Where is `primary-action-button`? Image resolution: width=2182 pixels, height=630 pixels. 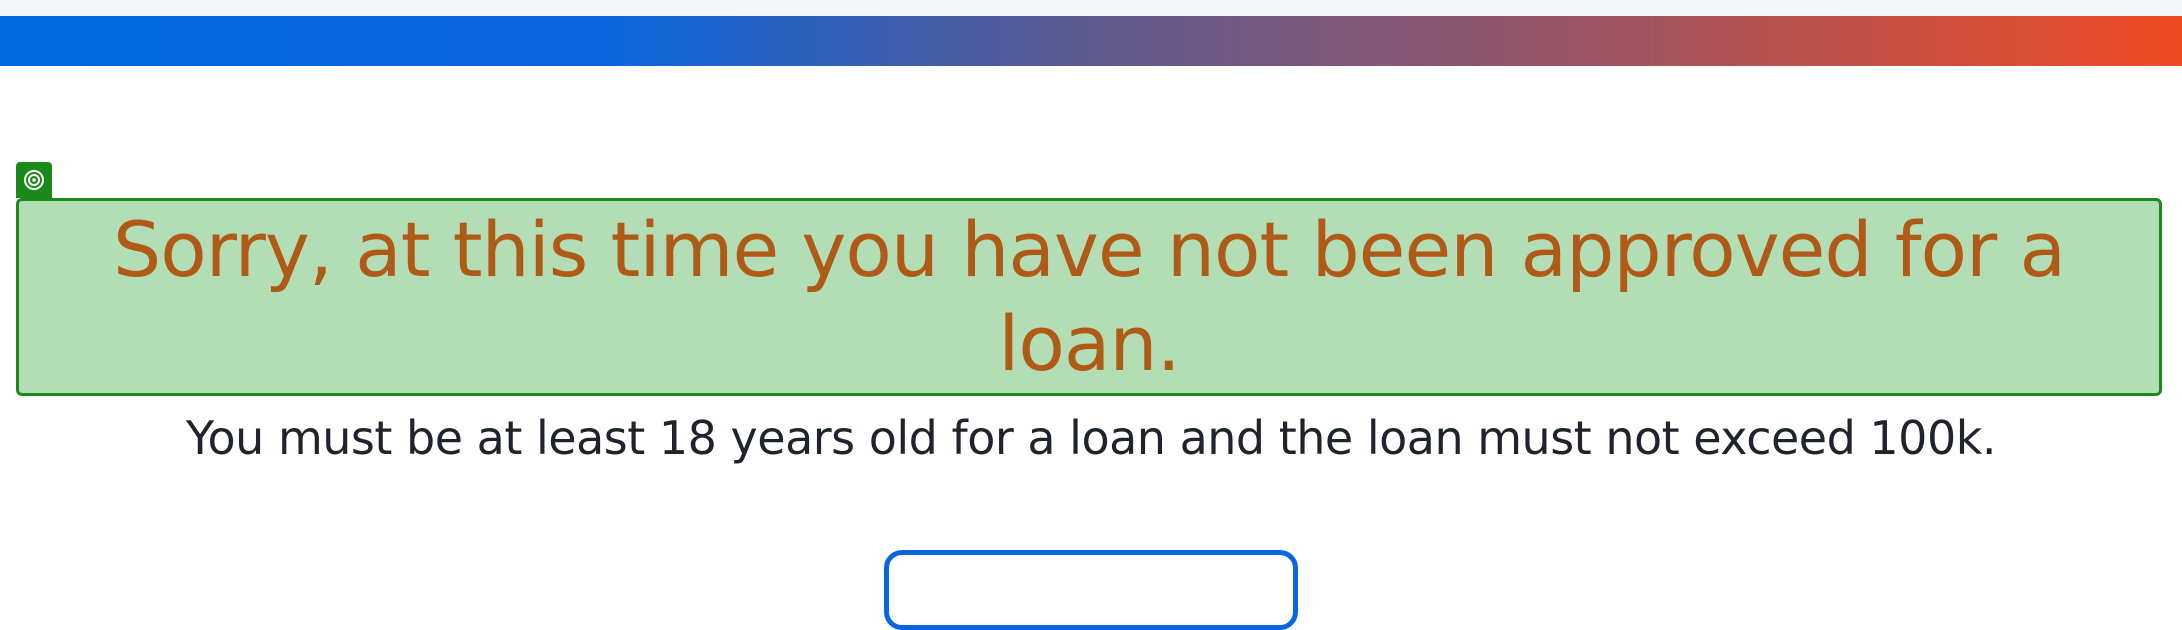 primary-action-button is located at coordinates (1091, 590).